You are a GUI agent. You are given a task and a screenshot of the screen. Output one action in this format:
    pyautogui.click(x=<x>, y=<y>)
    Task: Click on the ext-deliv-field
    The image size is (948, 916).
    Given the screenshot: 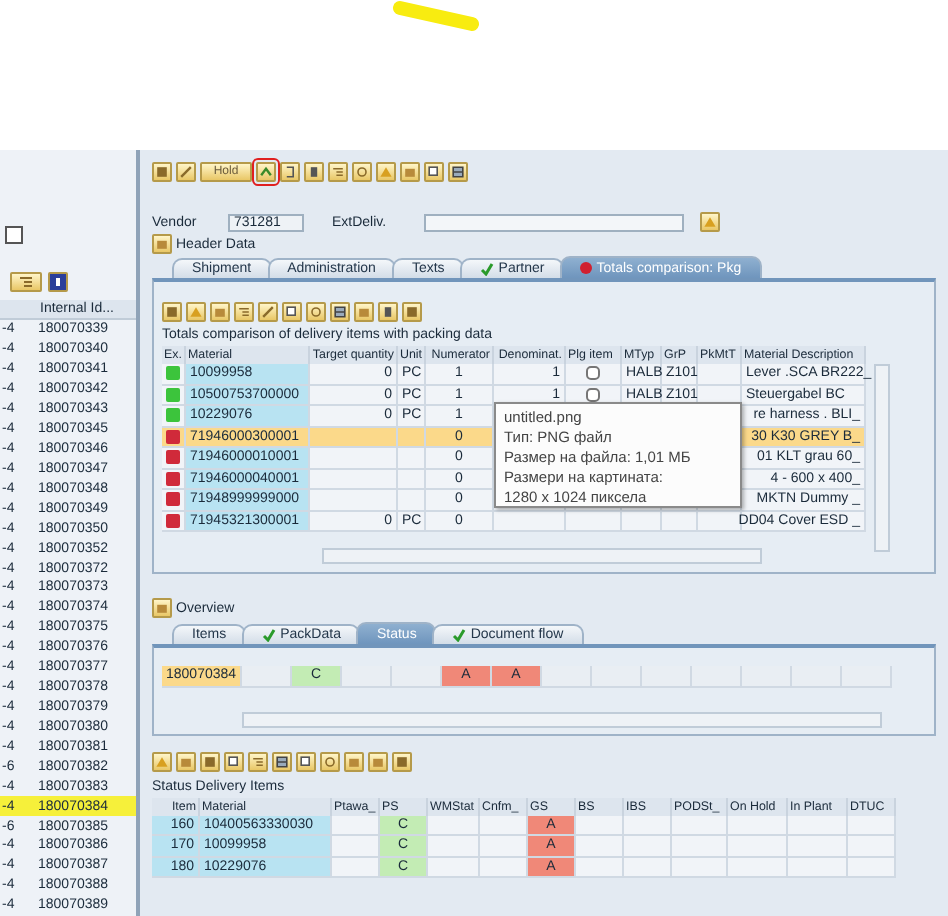 What is the action you would take?
    pyautogui.click(x=554, y=222)
    